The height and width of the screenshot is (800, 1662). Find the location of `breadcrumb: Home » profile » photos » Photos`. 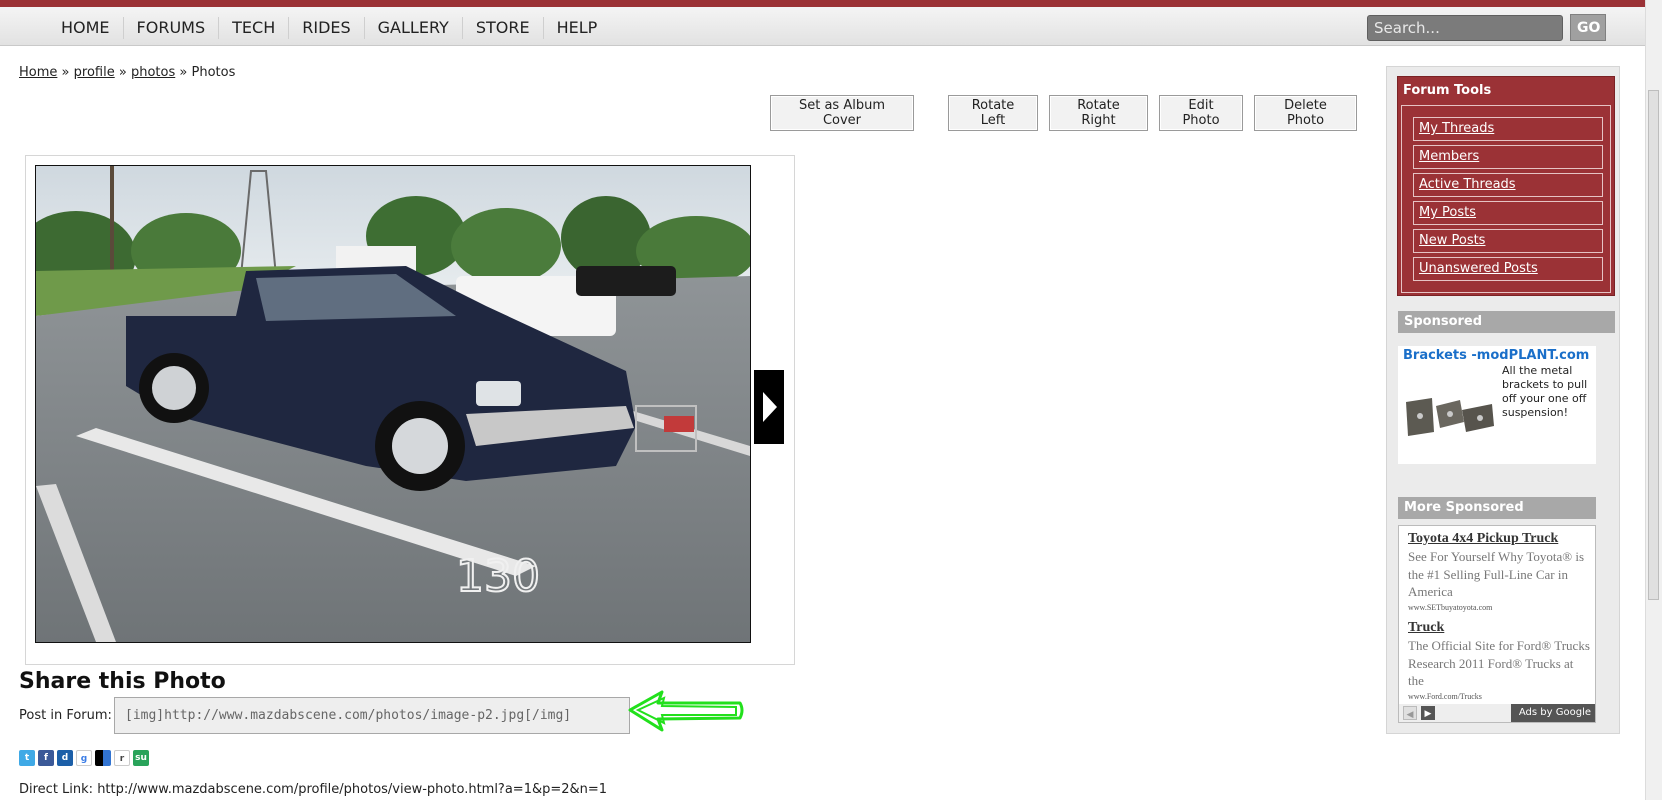

breadcrumb: Home » profile » photos » Photos is located at coordinates (127, 72).